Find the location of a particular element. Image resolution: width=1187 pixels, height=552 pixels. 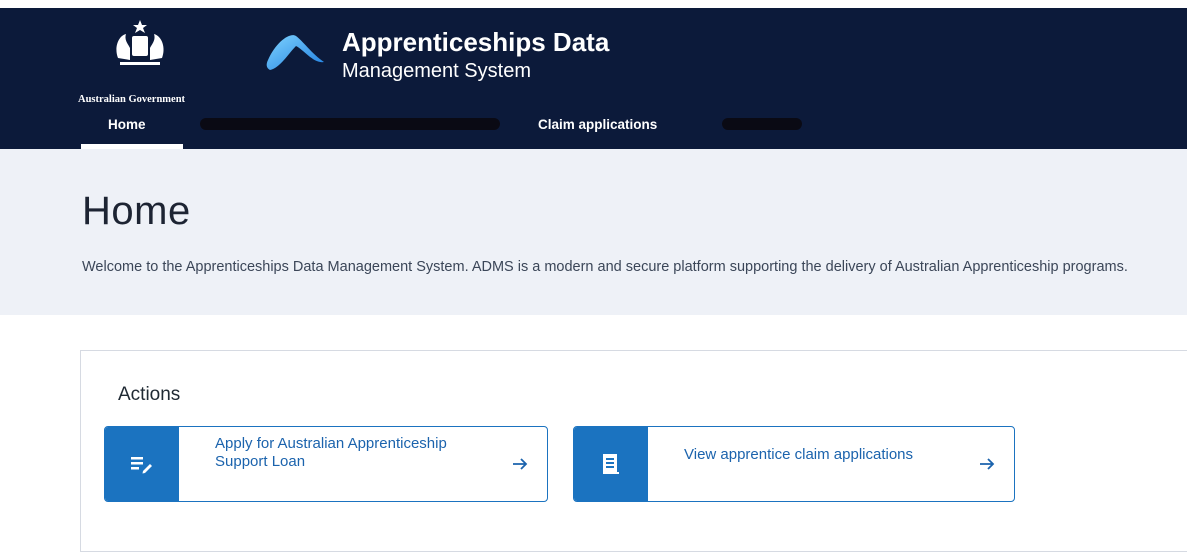

australian-government-logo: Australian Government is located at coordinates (153, 61).